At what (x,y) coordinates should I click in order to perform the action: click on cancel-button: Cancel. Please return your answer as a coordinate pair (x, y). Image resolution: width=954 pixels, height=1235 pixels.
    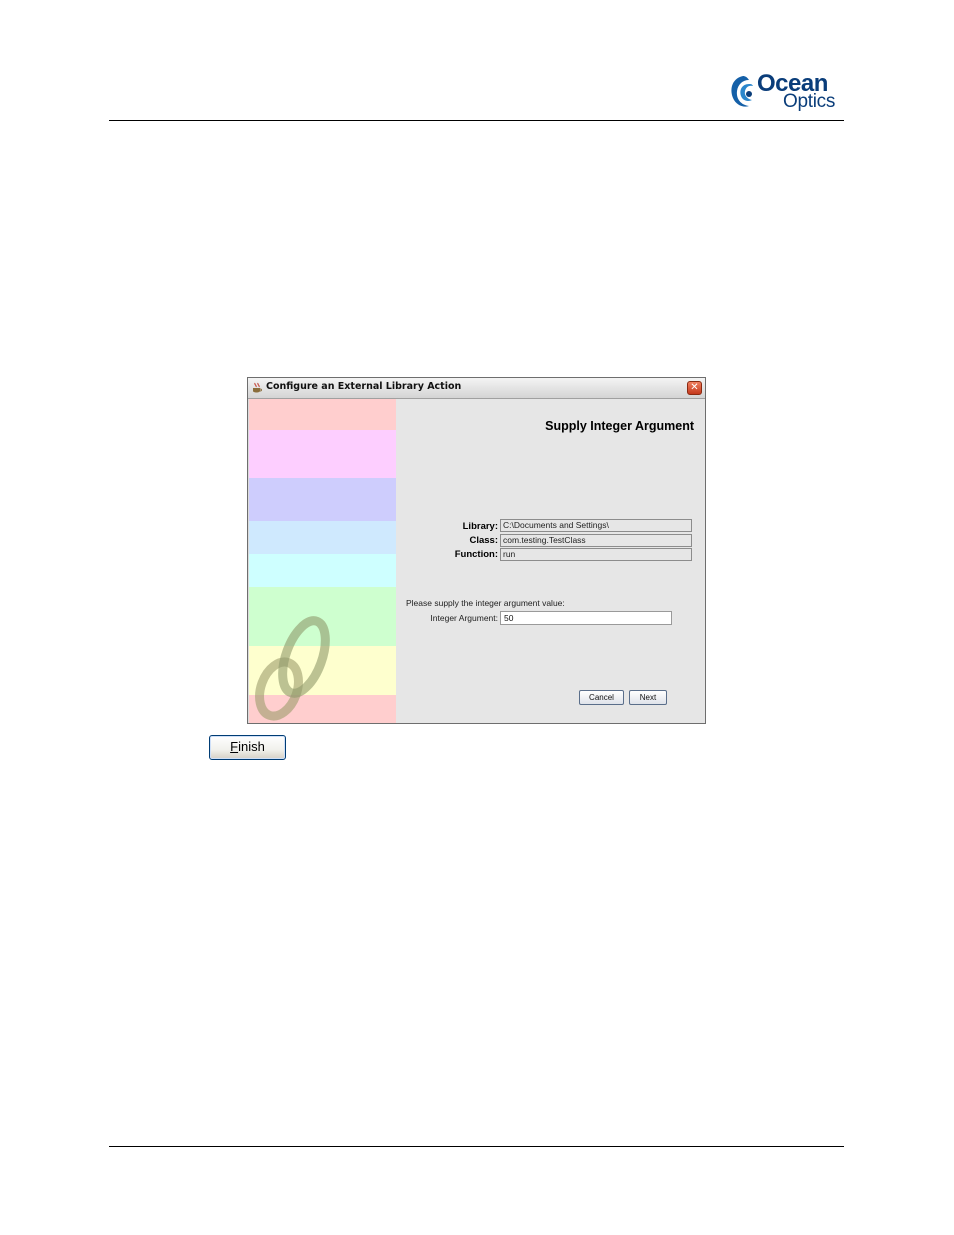
    Looking at the image, I should click on (601, 697).